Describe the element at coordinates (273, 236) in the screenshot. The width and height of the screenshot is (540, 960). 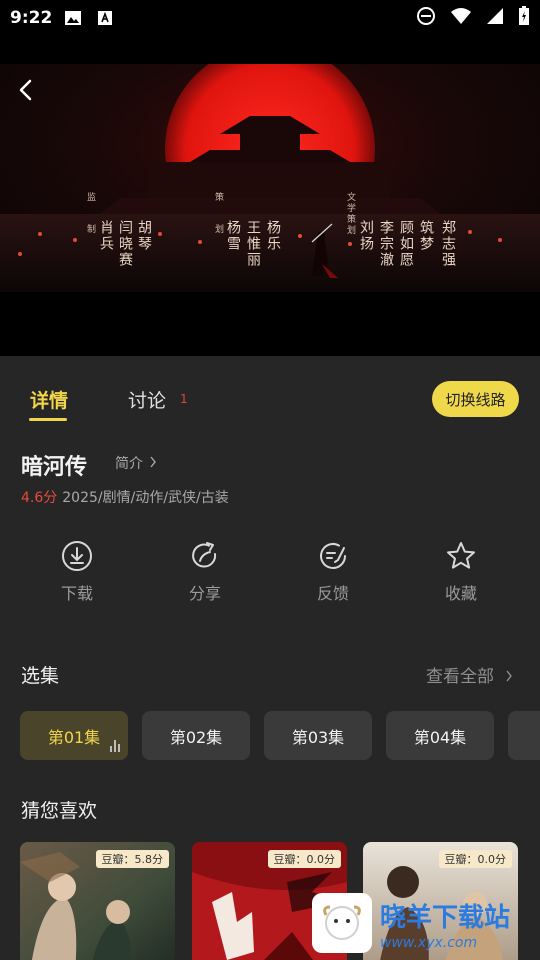
I see `credit-name: 杨乐` at that location.